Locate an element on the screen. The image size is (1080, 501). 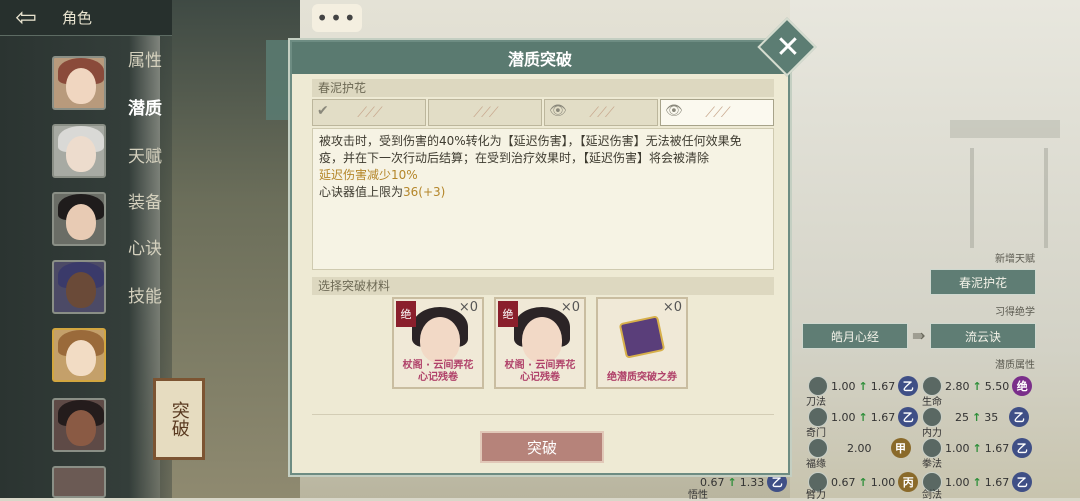
learned-skill-label: 习得绝学 is located at coordinates (1015, 312).